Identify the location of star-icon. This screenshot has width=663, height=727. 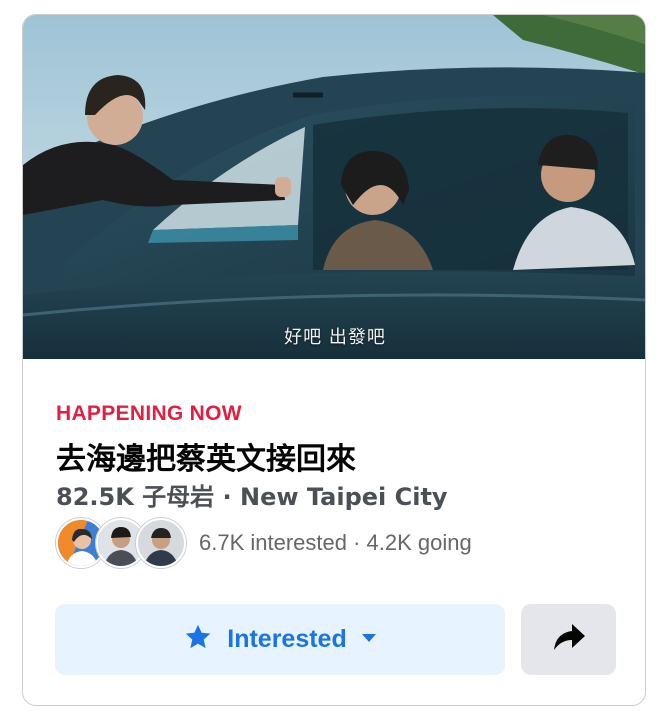
(198, 639).